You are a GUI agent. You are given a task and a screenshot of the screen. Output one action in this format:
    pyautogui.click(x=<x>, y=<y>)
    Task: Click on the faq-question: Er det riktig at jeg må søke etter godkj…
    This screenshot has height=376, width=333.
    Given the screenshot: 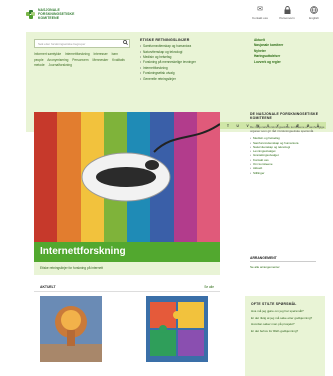 What is the action you would take?
    pyautogui.click(x=285, y=318)
    